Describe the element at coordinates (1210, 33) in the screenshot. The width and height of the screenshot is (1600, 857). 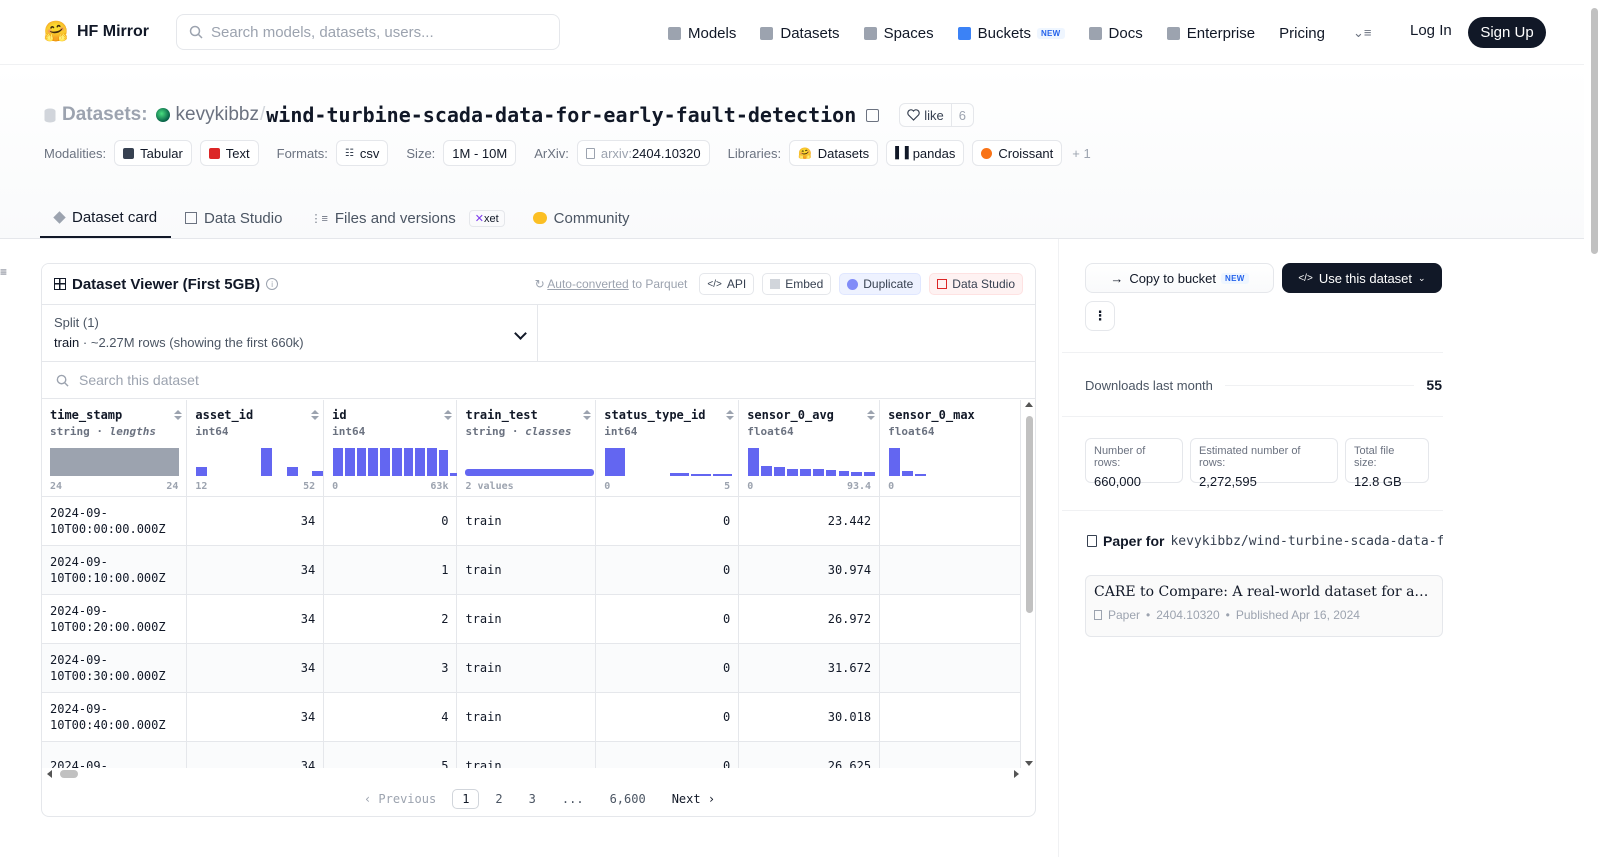
I see `nav-enterprise: Enterprise` at that location.